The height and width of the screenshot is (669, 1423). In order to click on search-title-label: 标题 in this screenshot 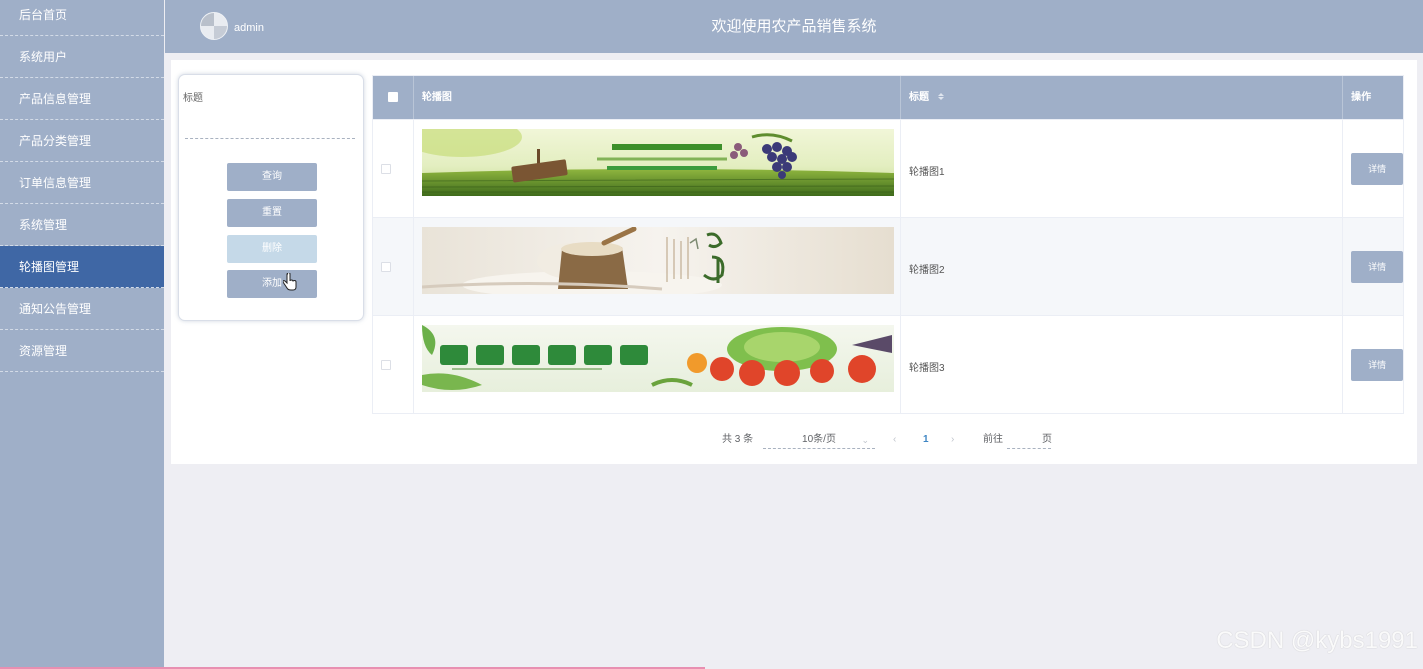, I will do `click(193, 98)`.